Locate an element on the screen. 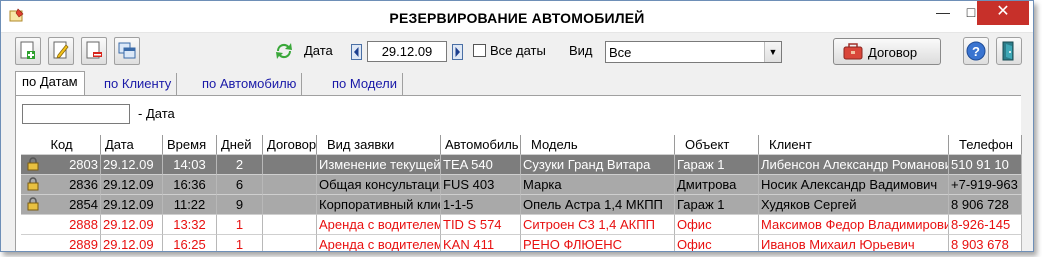 The width and height of the screenshot is (1042, 257). window-title: РЕЗЕРВИРОВАНИЕ АВТОМОБИЛЕЙ is located at coordinates (517, 18).